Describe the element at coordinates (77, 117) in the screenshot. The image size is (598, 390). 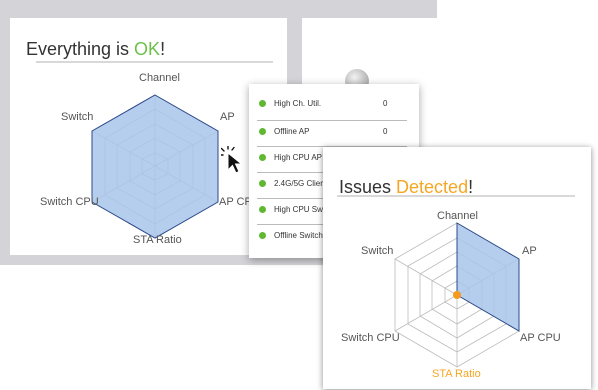
I see `ok-axis-switch: Switch` at that location.